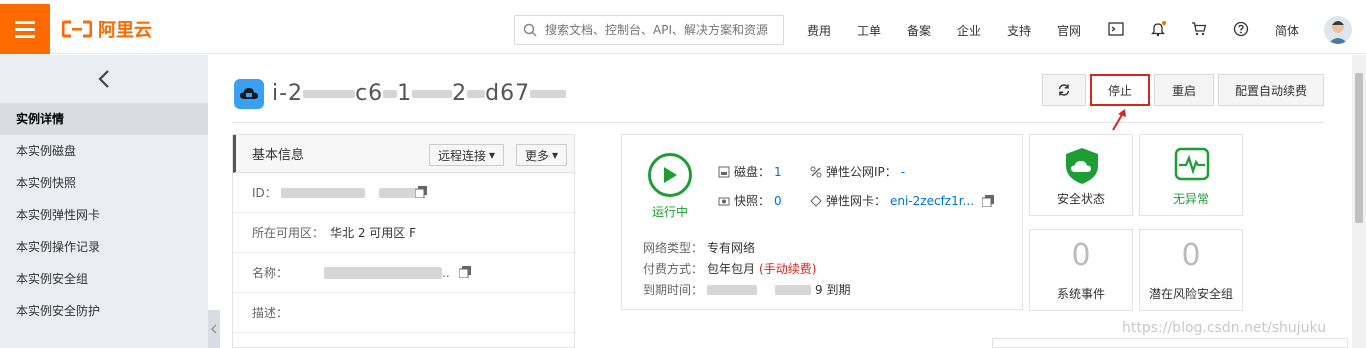 The image size is (1366, 348). Describe the element at coordinates (1170, 343) in the screenshot. I see `bottom-panel-edge` at that location.